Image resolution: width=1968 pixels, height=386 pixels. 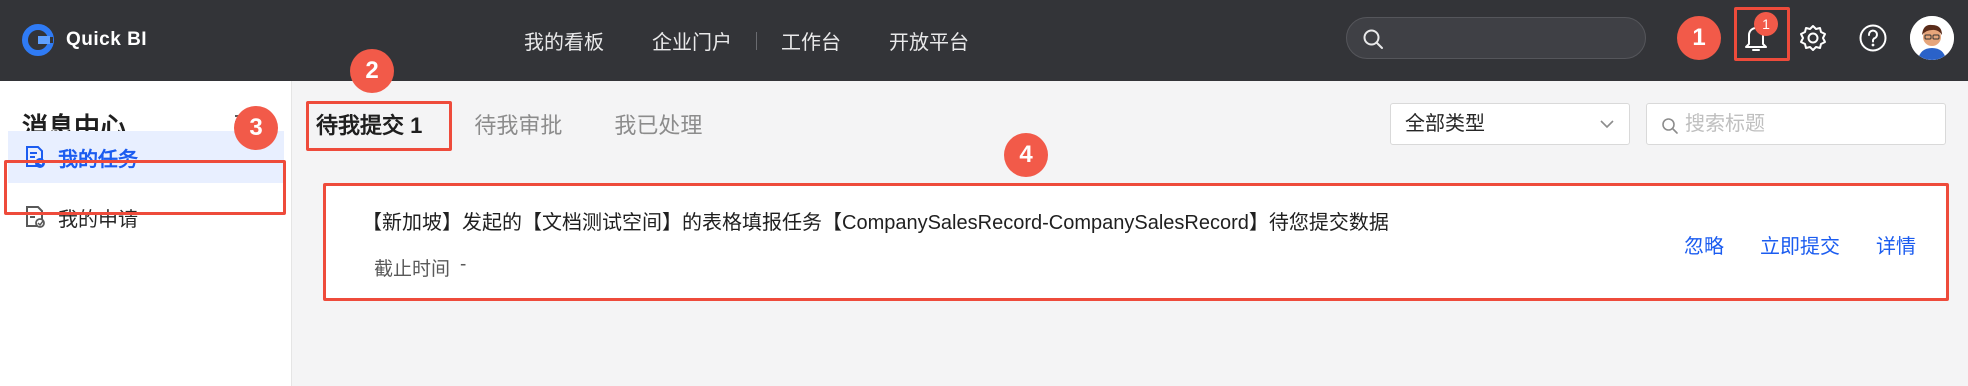 I want to click on app-logo: Quick BI, so click(x=83, y=40).